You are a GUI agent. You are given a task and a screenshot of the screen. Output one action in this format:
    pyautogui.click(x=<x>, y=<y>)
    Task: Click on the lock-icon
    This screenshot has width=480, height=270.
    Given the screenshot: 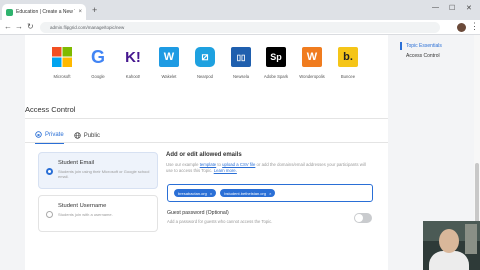 What is the action you would take?
    pyautogui.click(x=38, y=134)
    